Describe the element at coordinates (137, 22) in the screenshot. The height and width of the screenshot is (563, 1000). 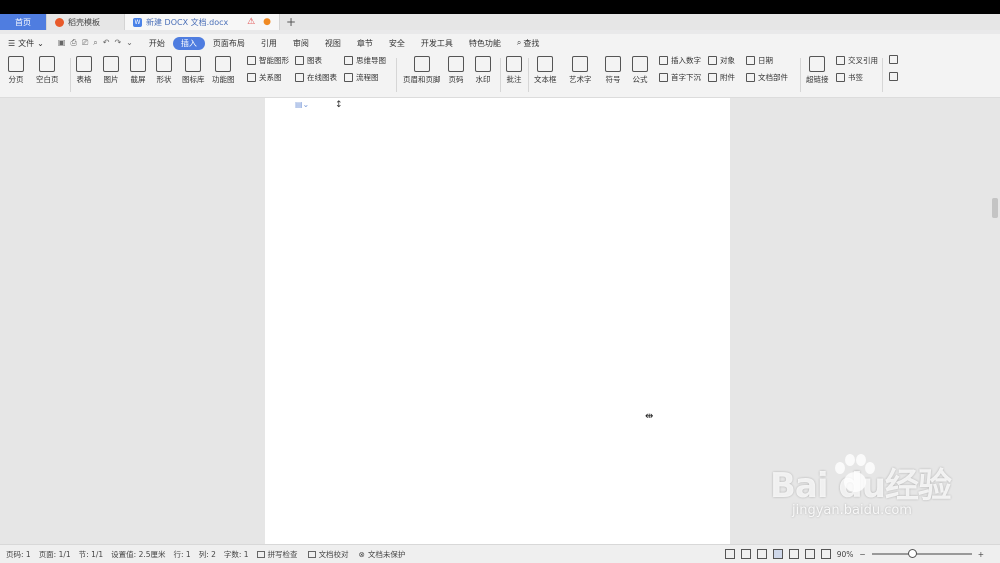
I see `docx-icon: W` at that location.